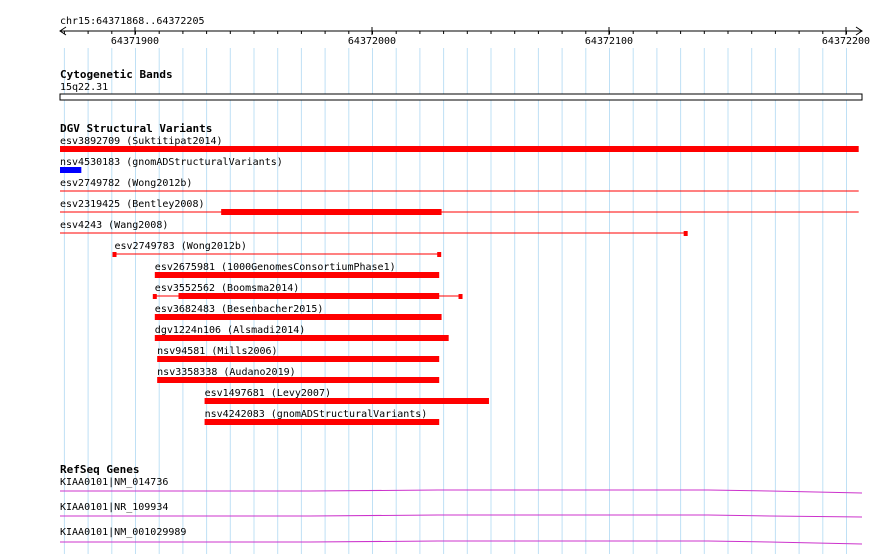 The height and width of the screenshot is (554, 890). I want to click on dgv-item: nsv94581 (Mills2006), so click(298, 354).